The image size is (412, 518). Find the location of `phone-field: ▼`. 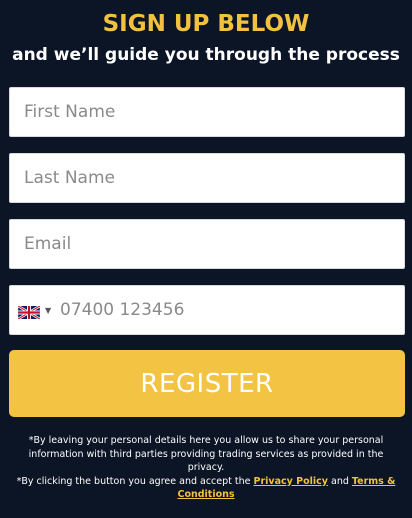

phone-field: ▼ is located at coordinates (207, 310).